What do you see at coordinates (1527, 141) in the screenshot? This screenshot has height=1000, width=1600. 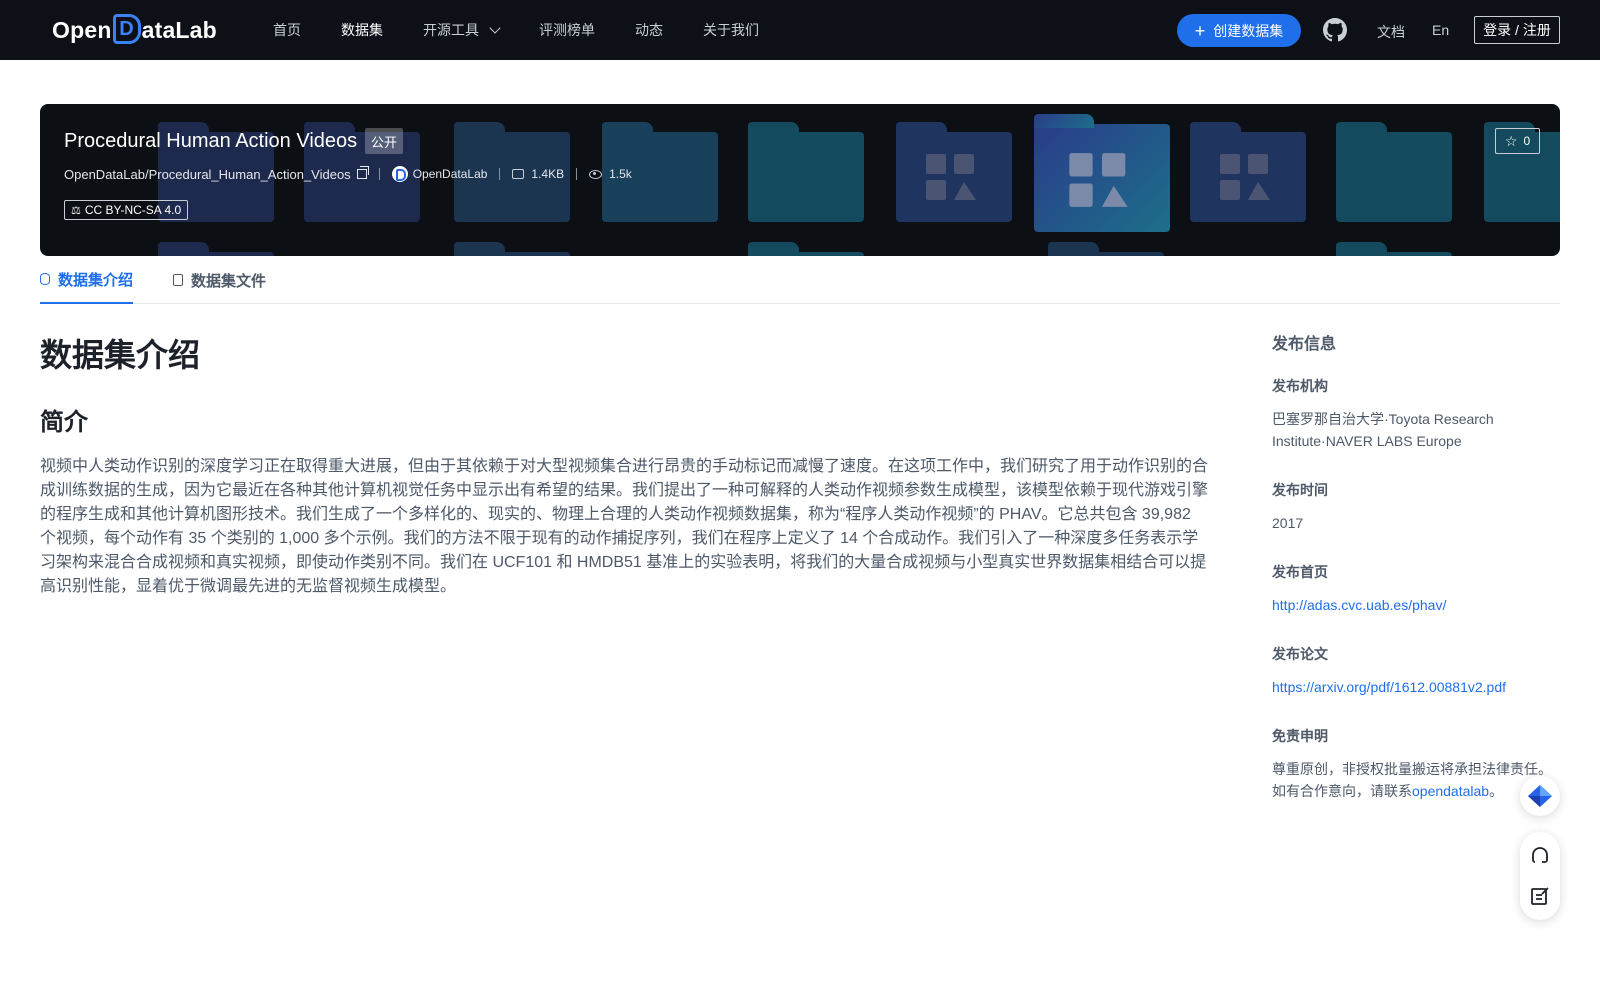 I see `star-count: 0` at bounding box center [1527, 141].